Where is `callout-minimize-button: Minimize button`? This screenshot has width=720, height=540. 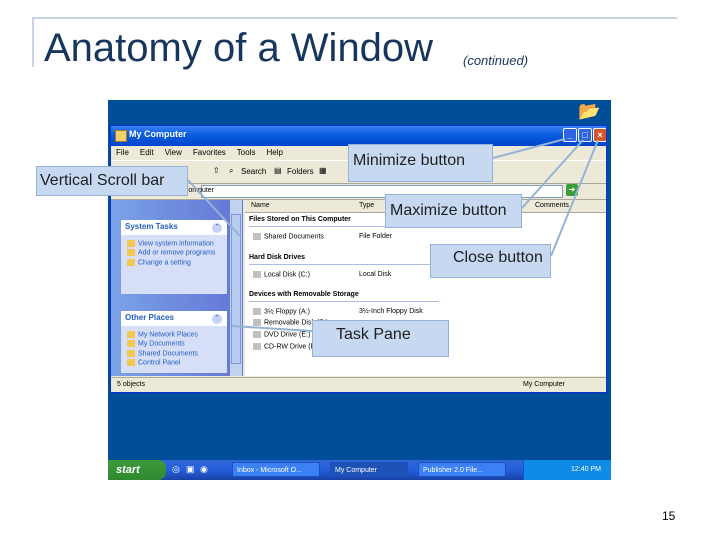 callout-minimize-button: Minimize button is located at coordinates (420, 163).